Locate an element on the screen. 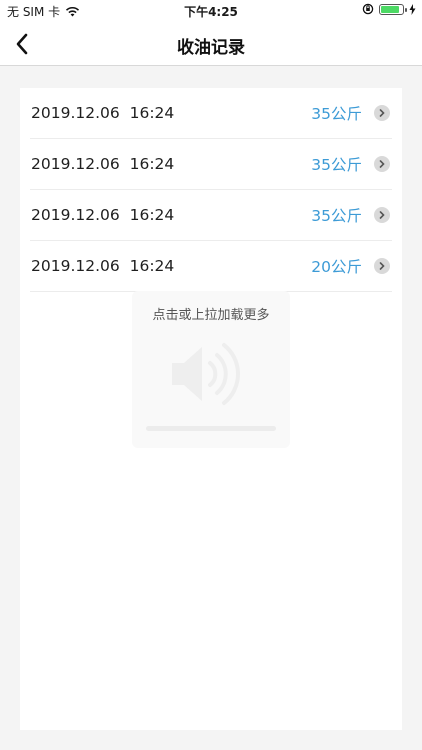 Image resolution: width=422 pixels, height=750 pixels. status-time: 下午4:25 is located at coordinates (211, 12).